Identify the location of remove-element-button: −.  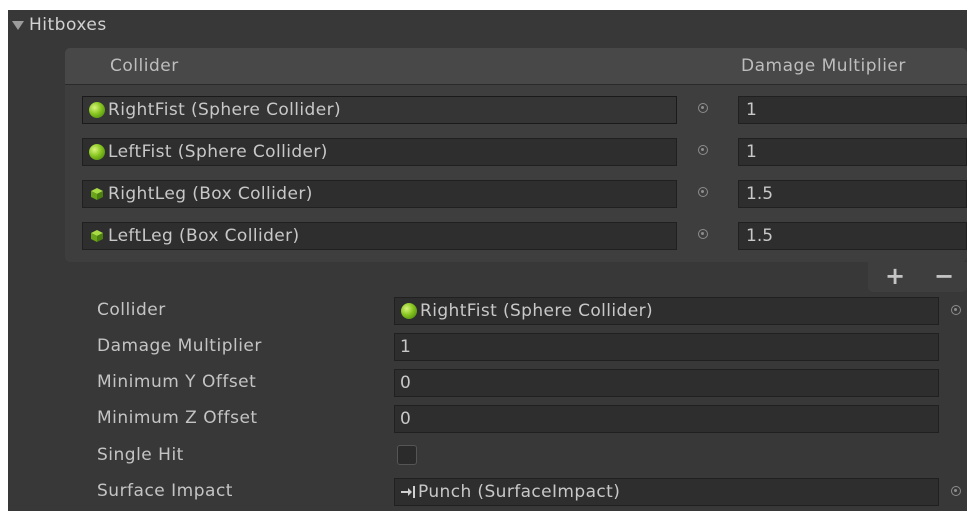
(944, 276).